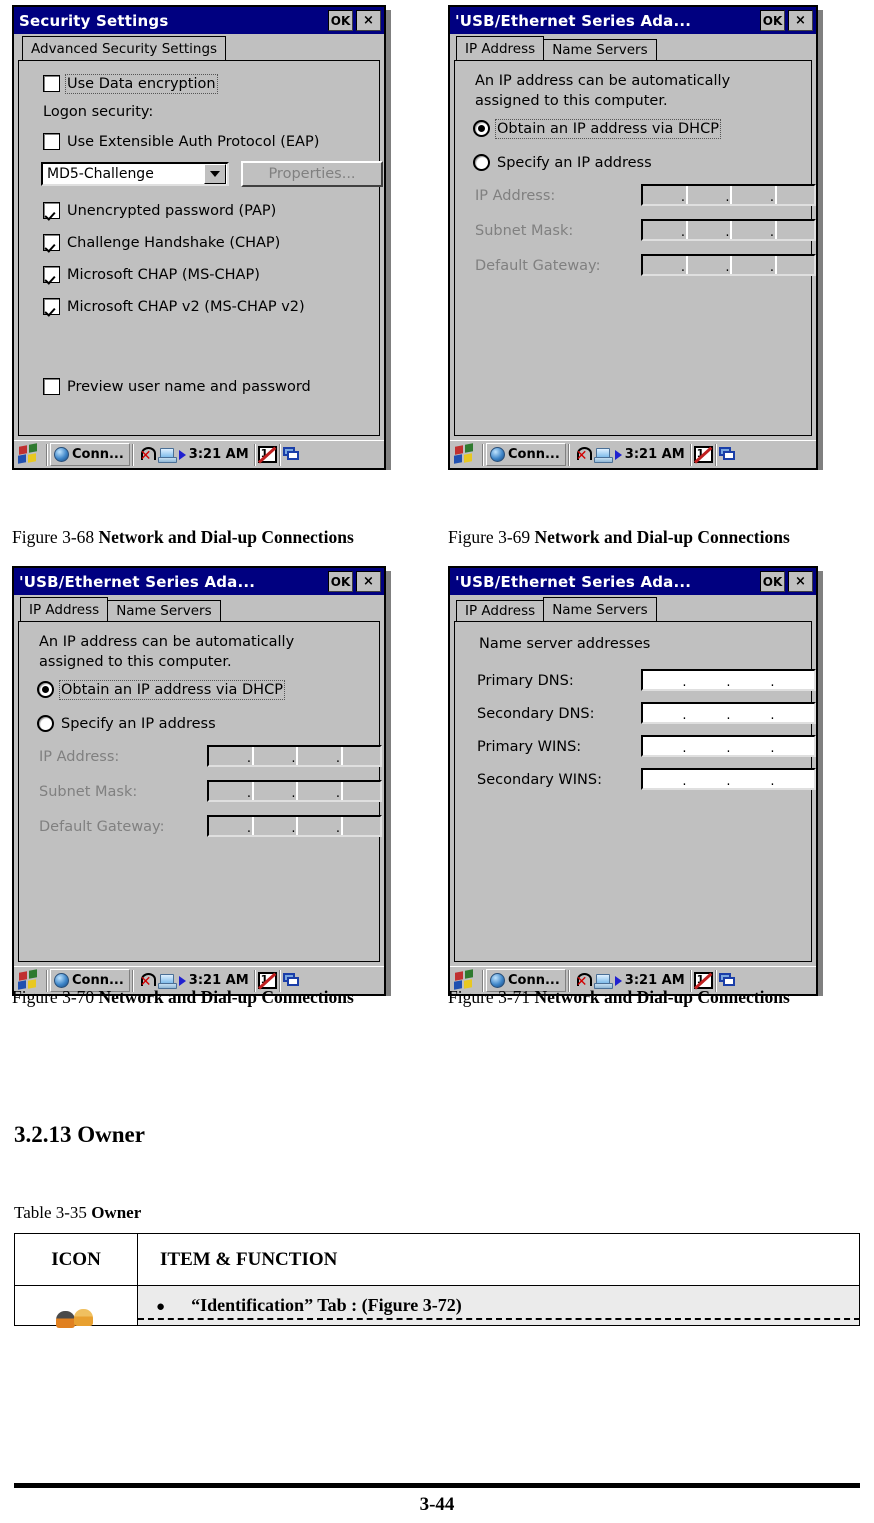 The image size is (874, 1523). What do you see at coordinates (135, 174) in the screenshot?
I see `eap-method-select: MD5-Challenge` at bounding box center [135, 174].